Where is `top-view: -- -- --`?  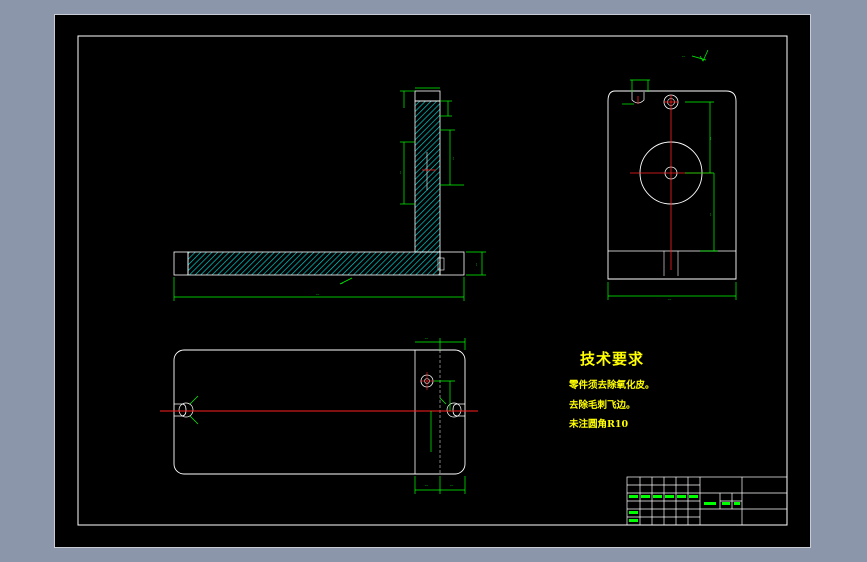 top-view: -- -- -- is located at coordinates (319, 415).